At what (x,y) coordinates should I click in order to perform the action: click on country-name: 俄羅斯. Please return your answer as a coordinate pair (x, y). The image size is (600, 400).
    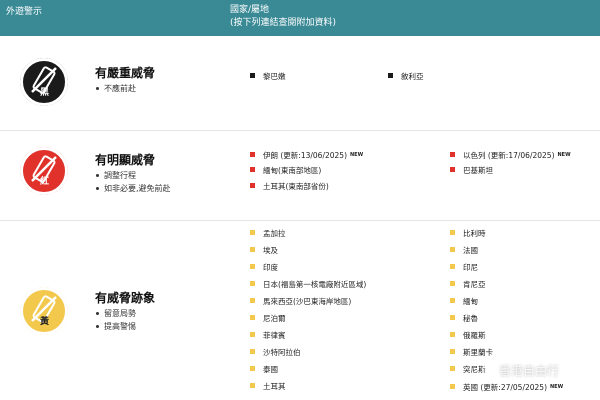
    Looking at the image, I should click on (474, 335).